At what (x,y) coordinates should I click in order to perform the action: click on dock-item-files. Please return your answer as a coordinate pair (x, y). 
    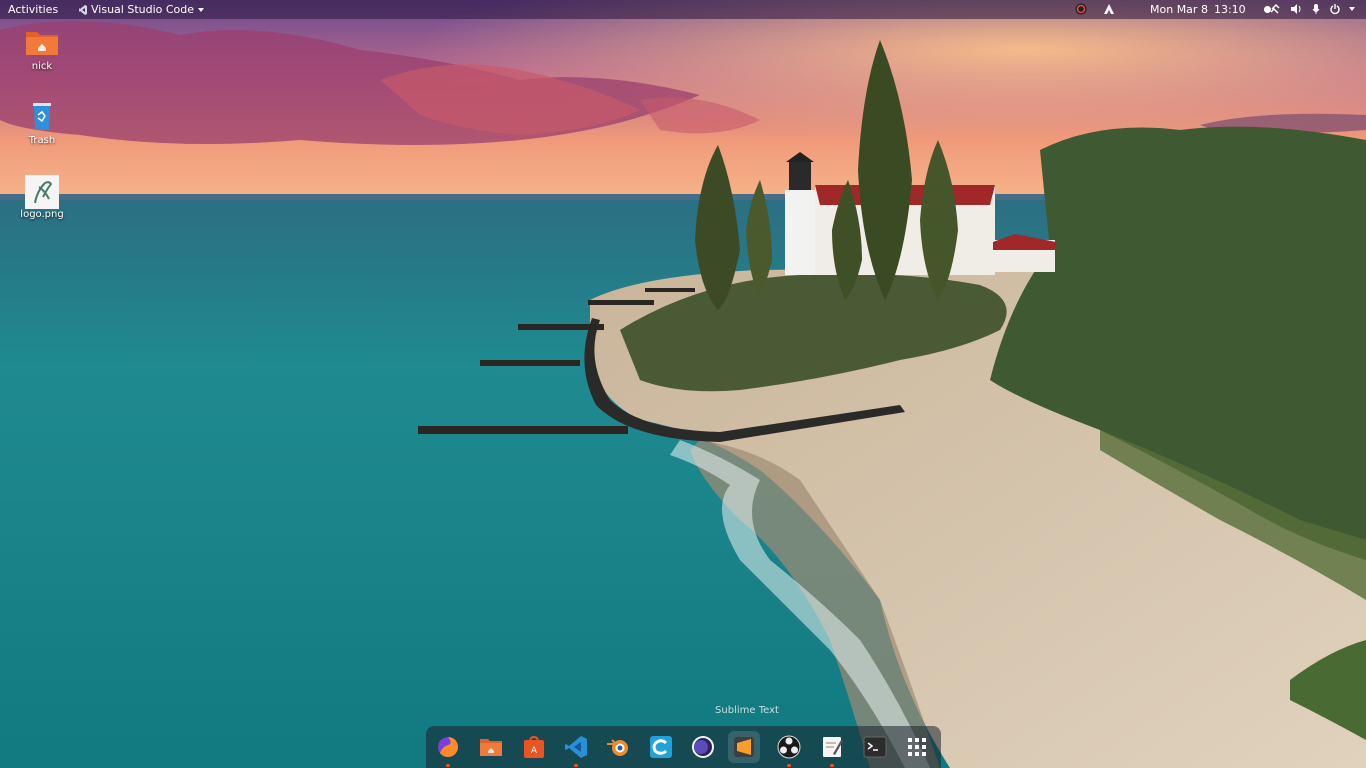
    Looking at the image, I should click on (491, 747).